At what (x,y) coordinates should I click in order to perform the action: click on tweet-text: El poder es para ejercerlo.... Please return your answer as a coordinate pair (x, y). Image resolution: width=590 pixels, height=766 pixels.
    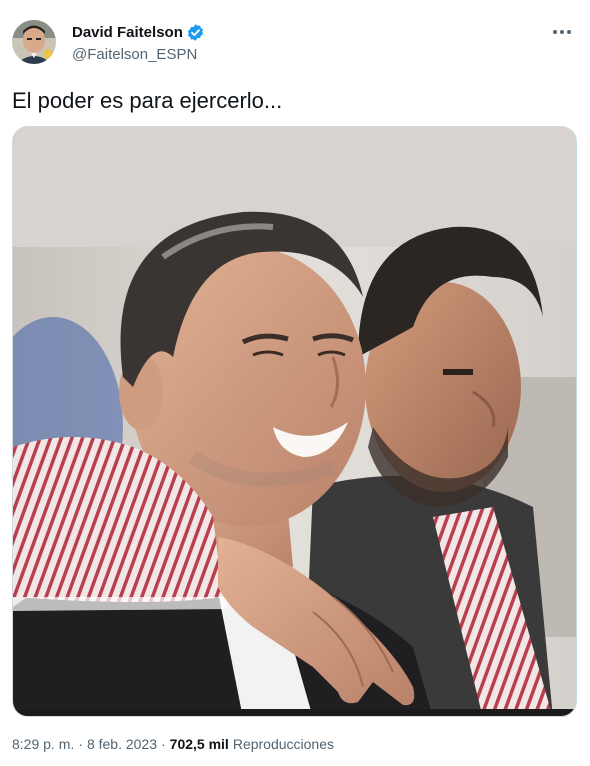
    Looking at the image, I should click on (147, 100).